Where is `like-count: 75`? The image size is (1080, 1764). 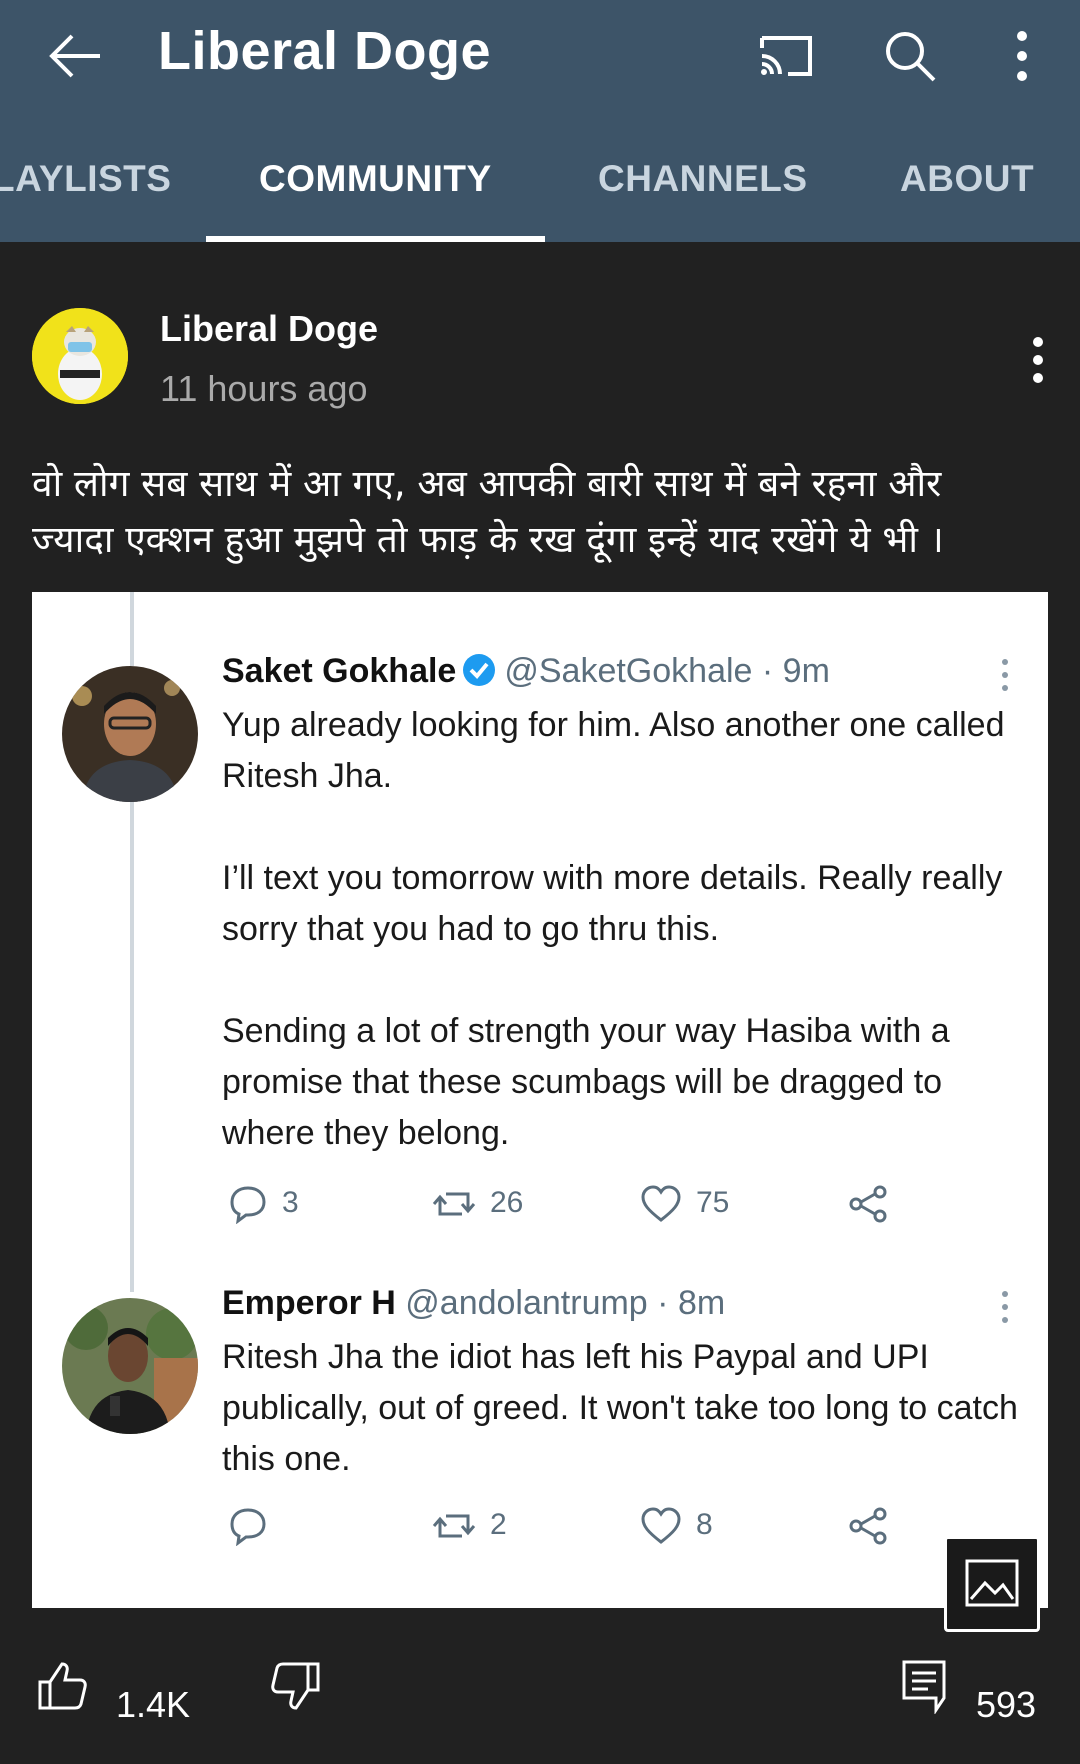 like-count: 75 is located at coordinates (713, 1202).